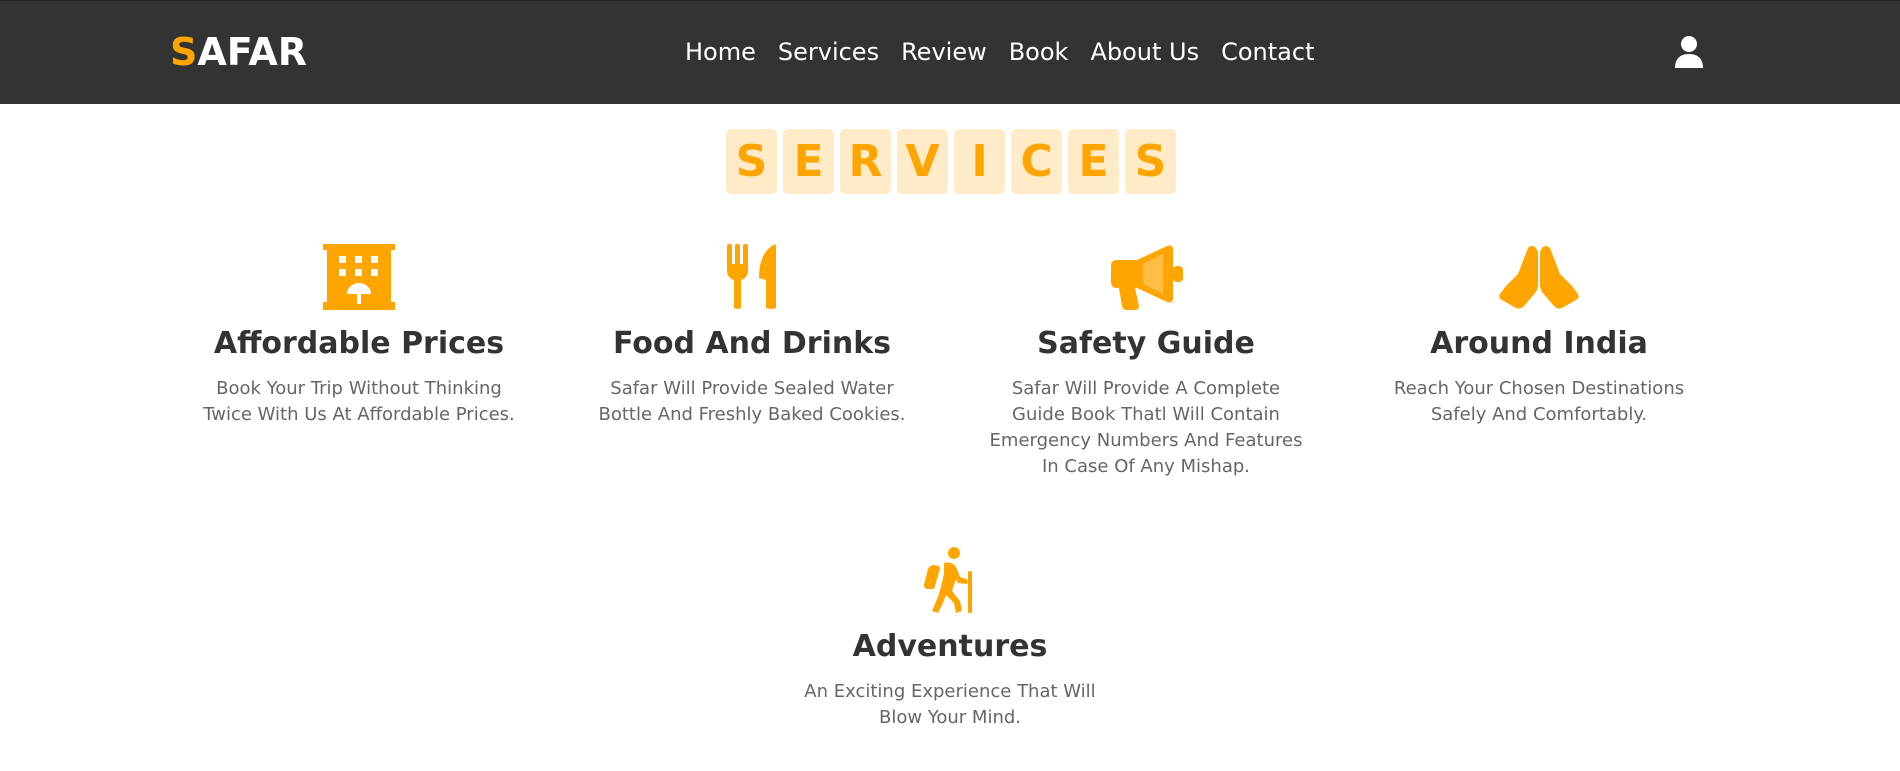  I want to click on bullhorn-icon, so click(1146, 275).